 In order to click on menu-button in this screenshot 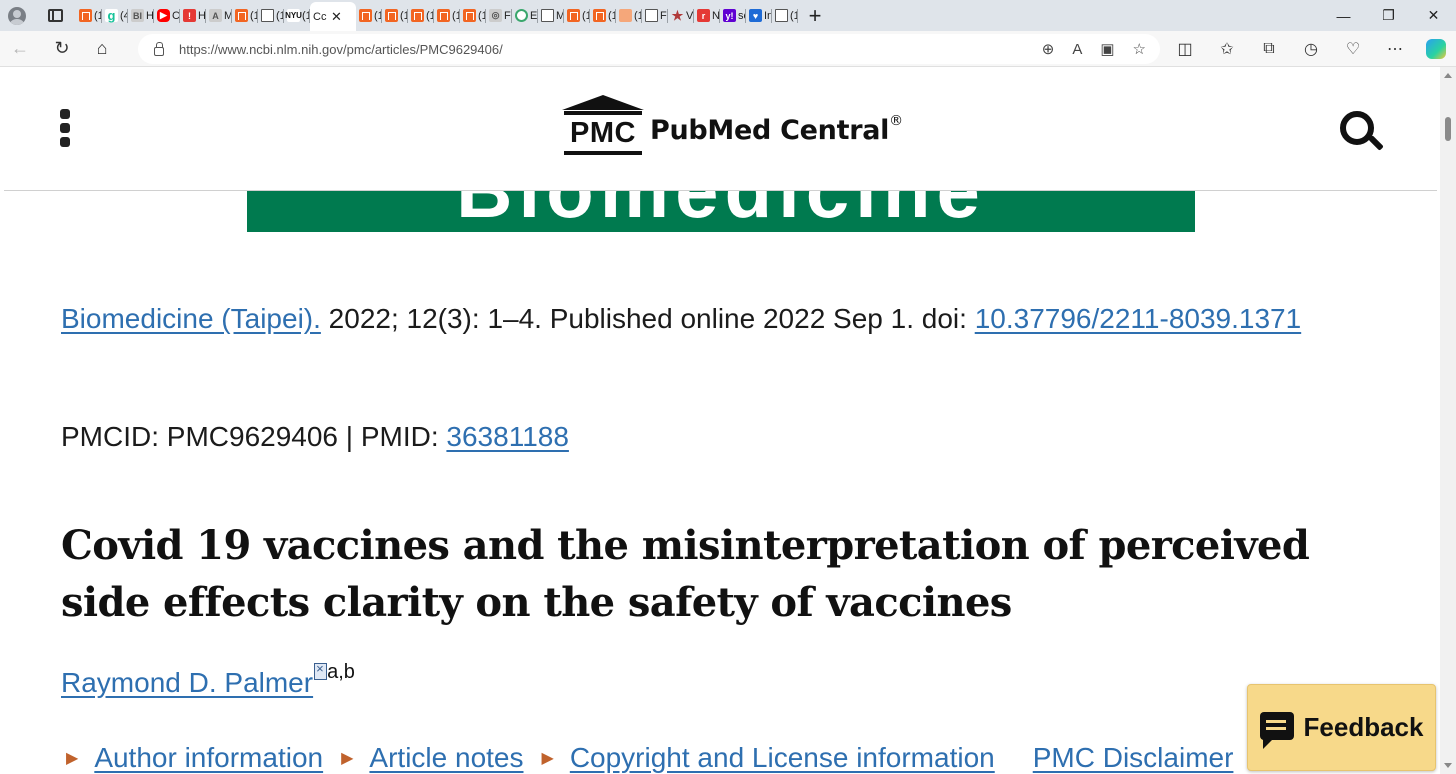, I will do `click(66, 128)`.